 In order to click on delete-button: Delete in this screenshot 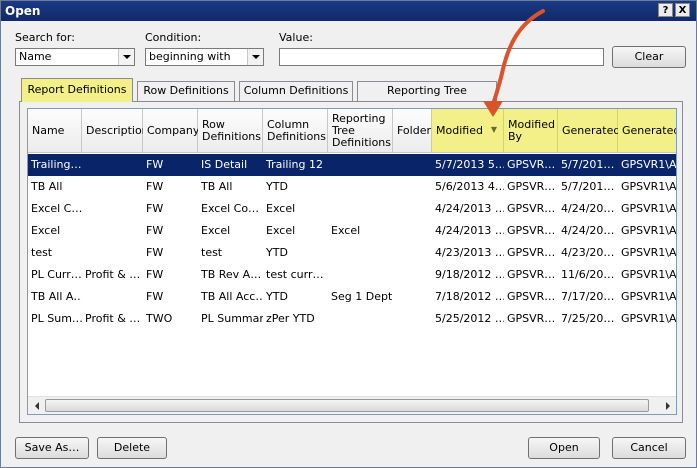, I will do `click(132, 448)`.